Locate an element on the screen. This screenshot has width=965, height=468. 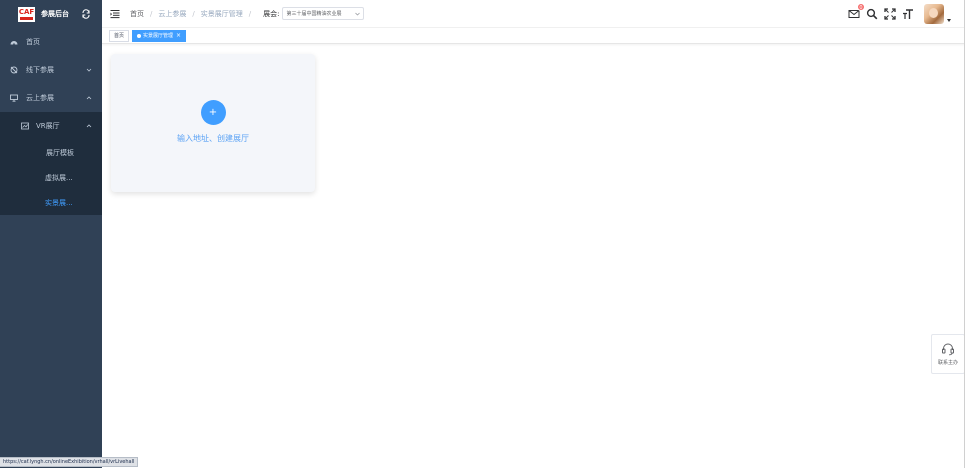
close-icon: × is located at coordinates (178, 35).